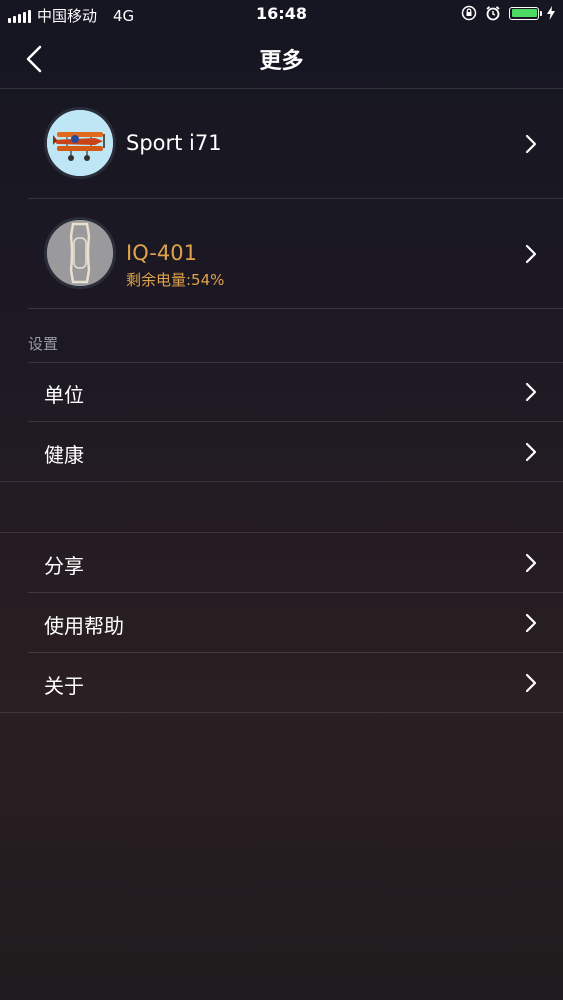 The image size is (563, 1000). Describe the element at coordinates (64, 566) in the screenshot. I see `menu-item-label: 分享` at that location.